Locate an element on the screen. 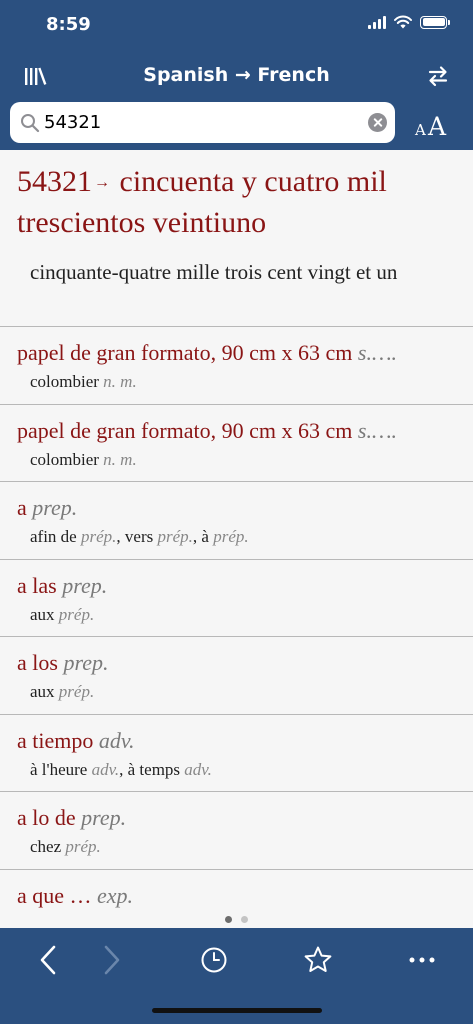  item-headword: a los prep. is located at coordinates (63, 662).